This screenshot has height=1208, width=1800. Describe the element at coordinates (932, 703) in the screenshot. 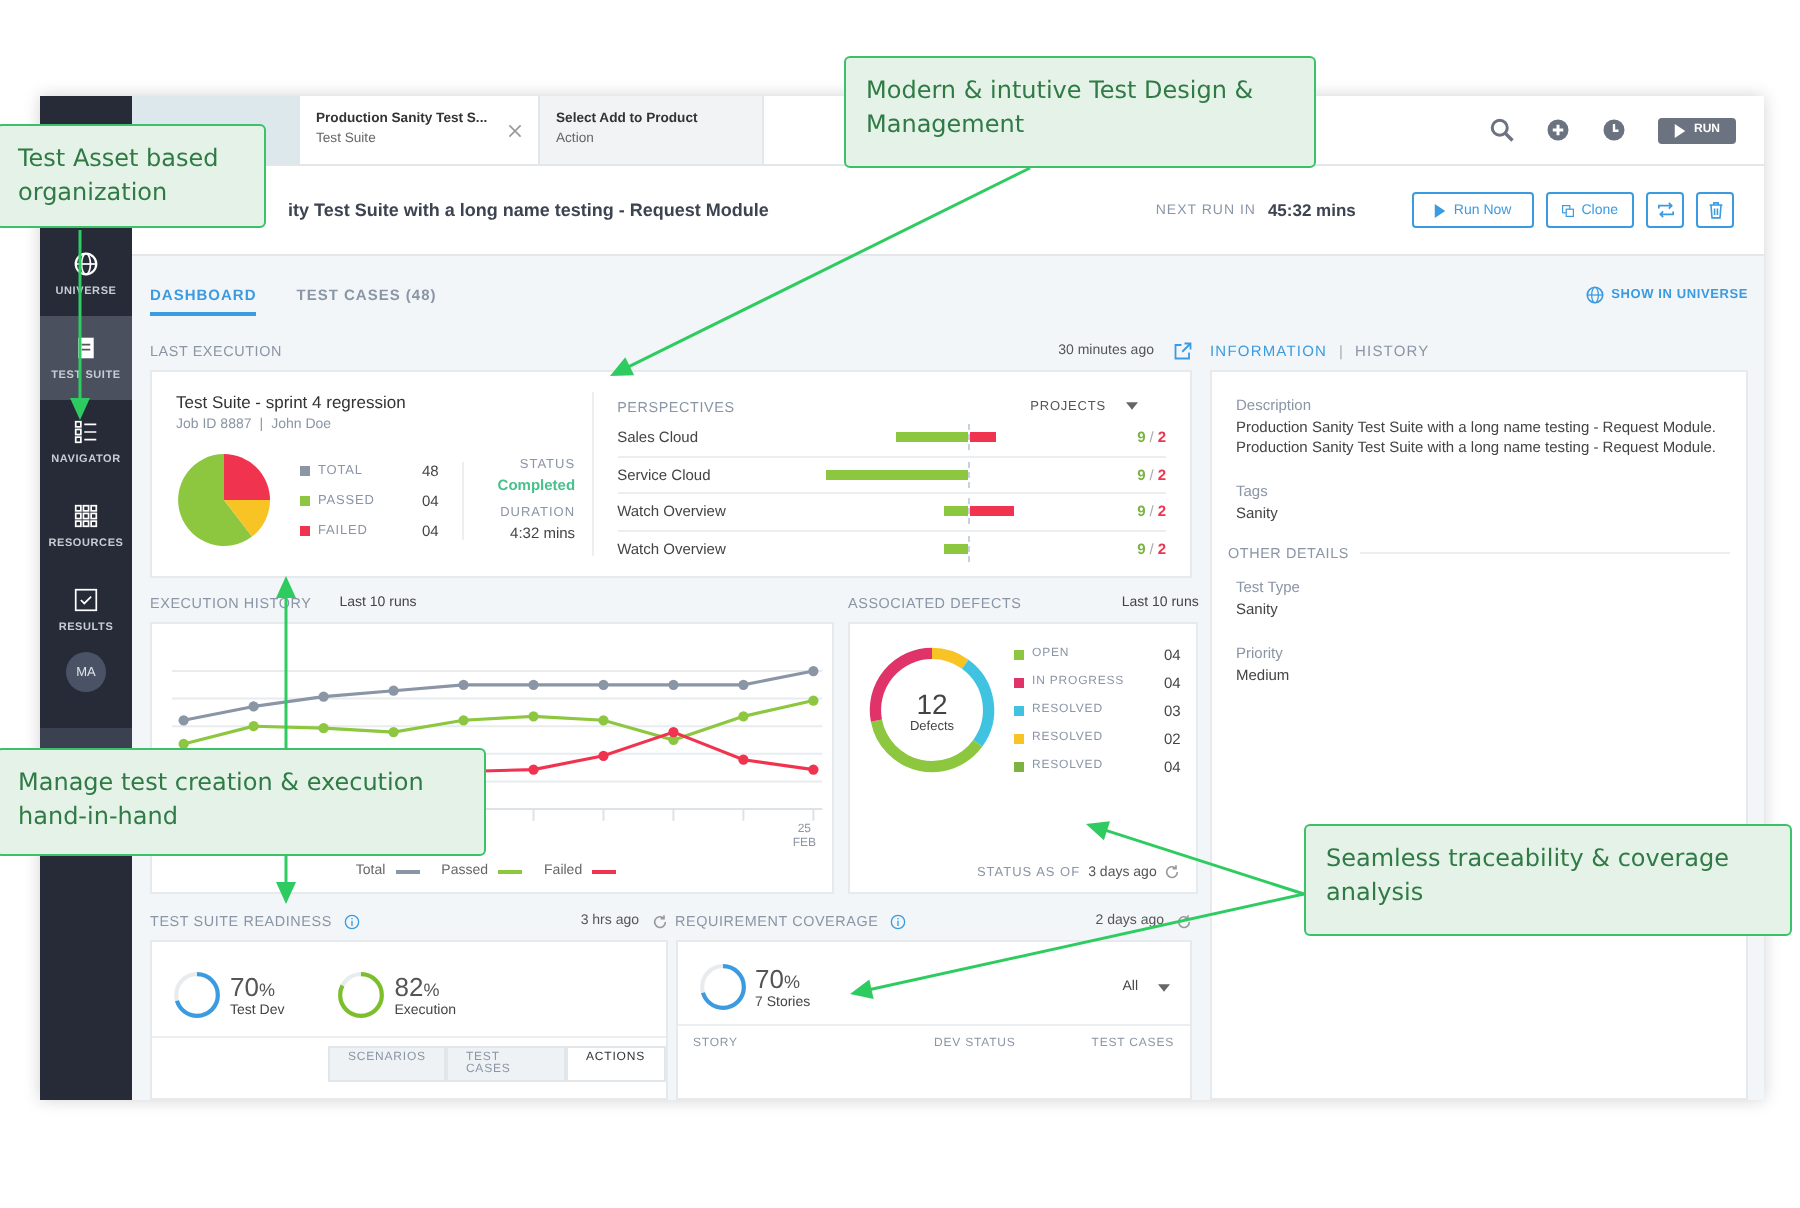

I see `defect-total: 12` at that location.